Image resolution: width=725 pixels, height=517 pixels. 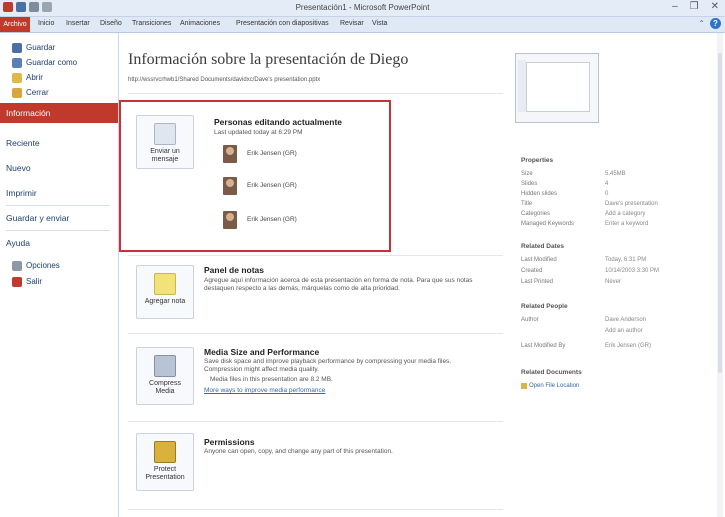 I want to click on window-title: Presentación1 - Microsoft PowerPoint, so click(x=362, y=7).